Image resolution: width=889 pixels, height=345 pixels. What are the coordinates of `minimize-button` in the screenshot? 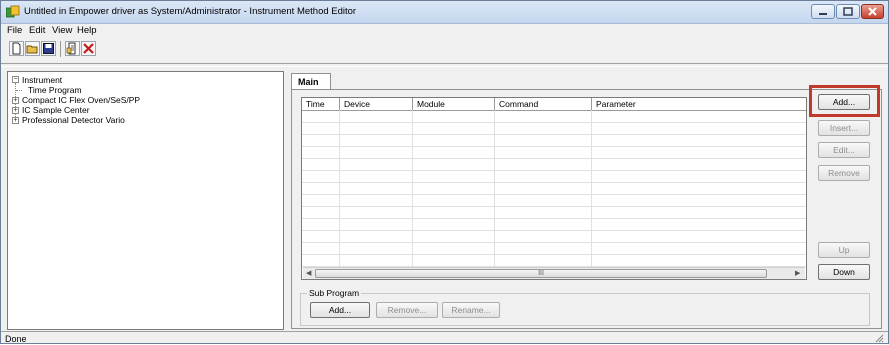 It's located at (823, 11).